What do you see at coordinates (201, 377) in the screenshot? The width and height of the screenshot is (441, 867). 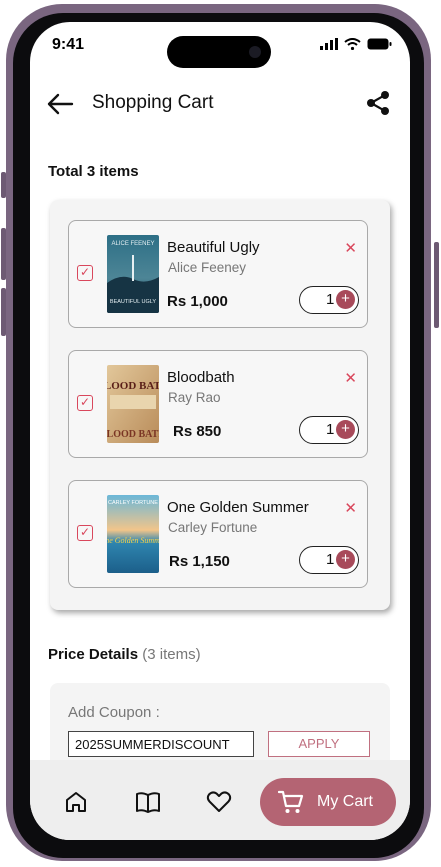 I see `item-title: Bloodbath` at bounding box center [201, 377].